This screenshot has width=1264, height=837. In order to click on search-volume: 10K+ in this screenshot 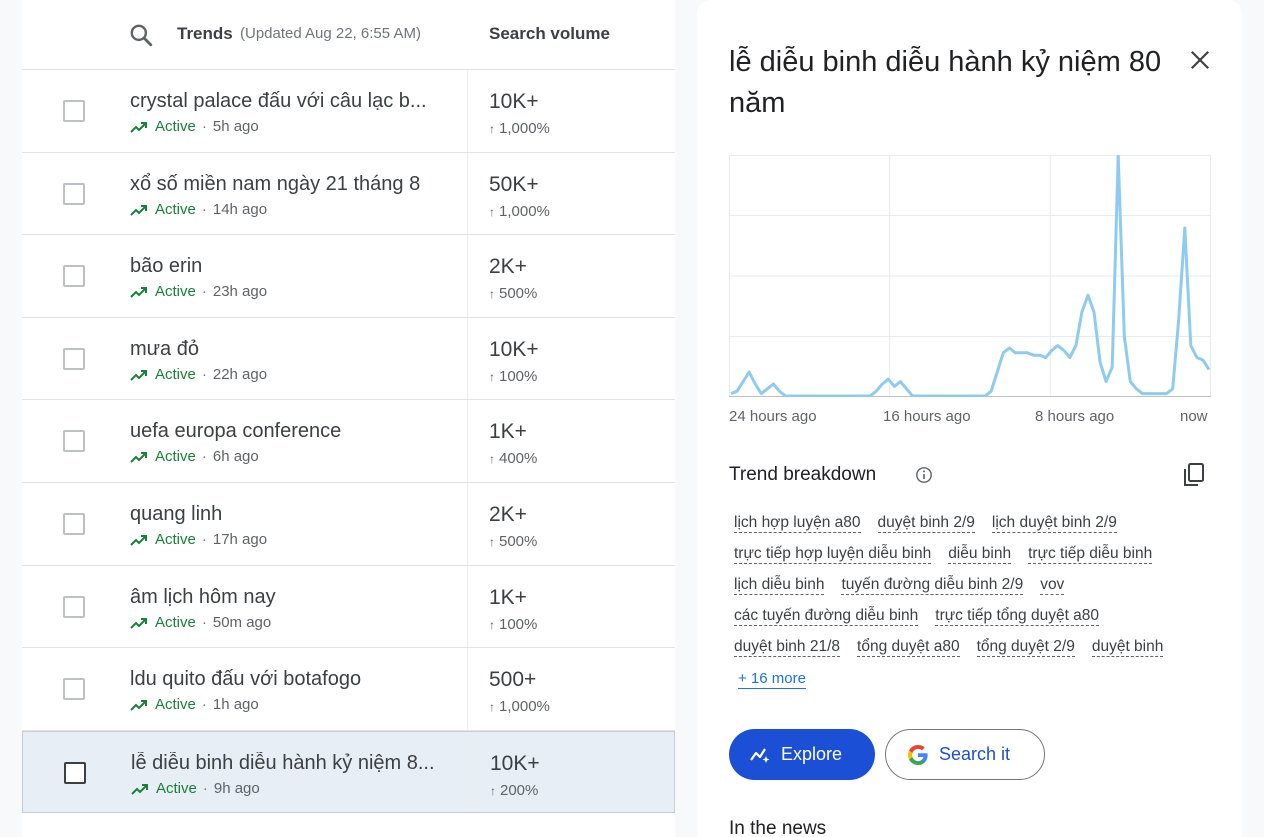, I will do `click(514, 101)`.